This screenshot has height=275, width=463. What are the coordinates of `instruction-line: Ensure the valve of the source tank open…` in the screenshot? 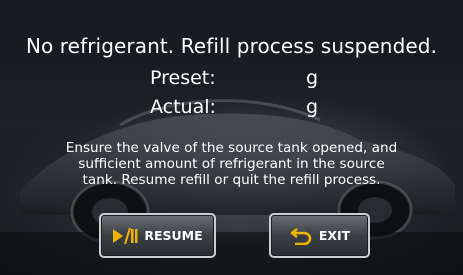 It's located at (231, 148).